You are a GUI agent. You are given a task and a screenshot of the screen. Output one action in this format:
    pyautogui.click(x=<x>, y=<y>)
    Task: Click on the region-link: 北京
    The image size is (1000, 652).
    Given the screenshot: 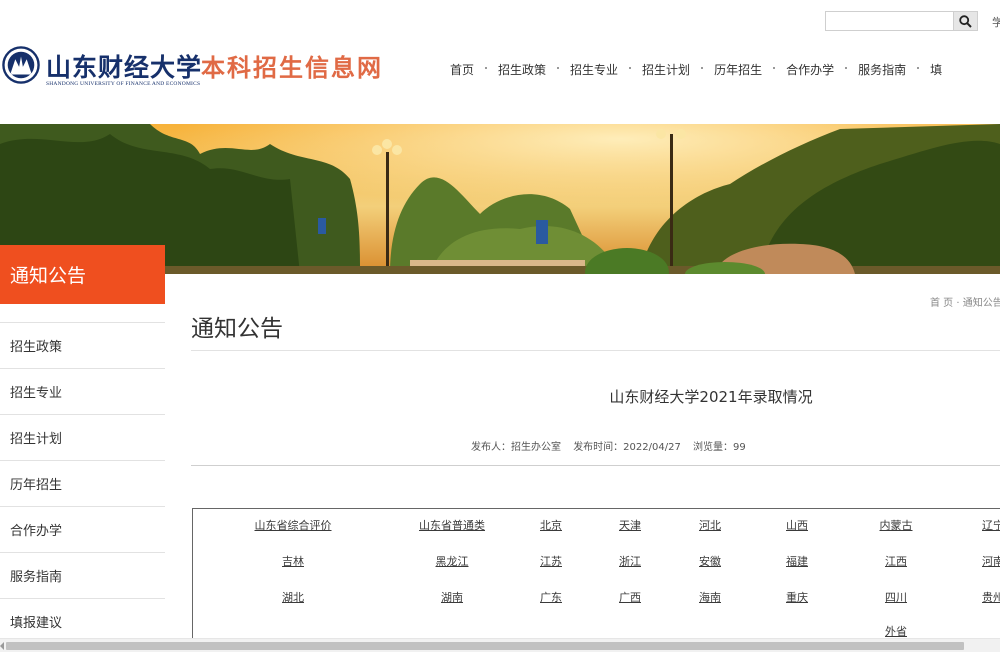 What is the action you would take?
    pyautogui.click(x=551, y=525)
    